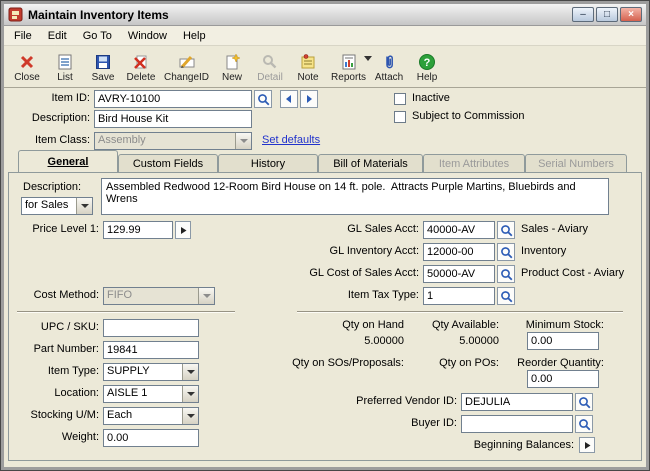 The width and height of the screenshot is (650, 471). Describe the element at coordinates (70, 98) in the screenshot. I see `item-id-label: Item ID:` at that location.